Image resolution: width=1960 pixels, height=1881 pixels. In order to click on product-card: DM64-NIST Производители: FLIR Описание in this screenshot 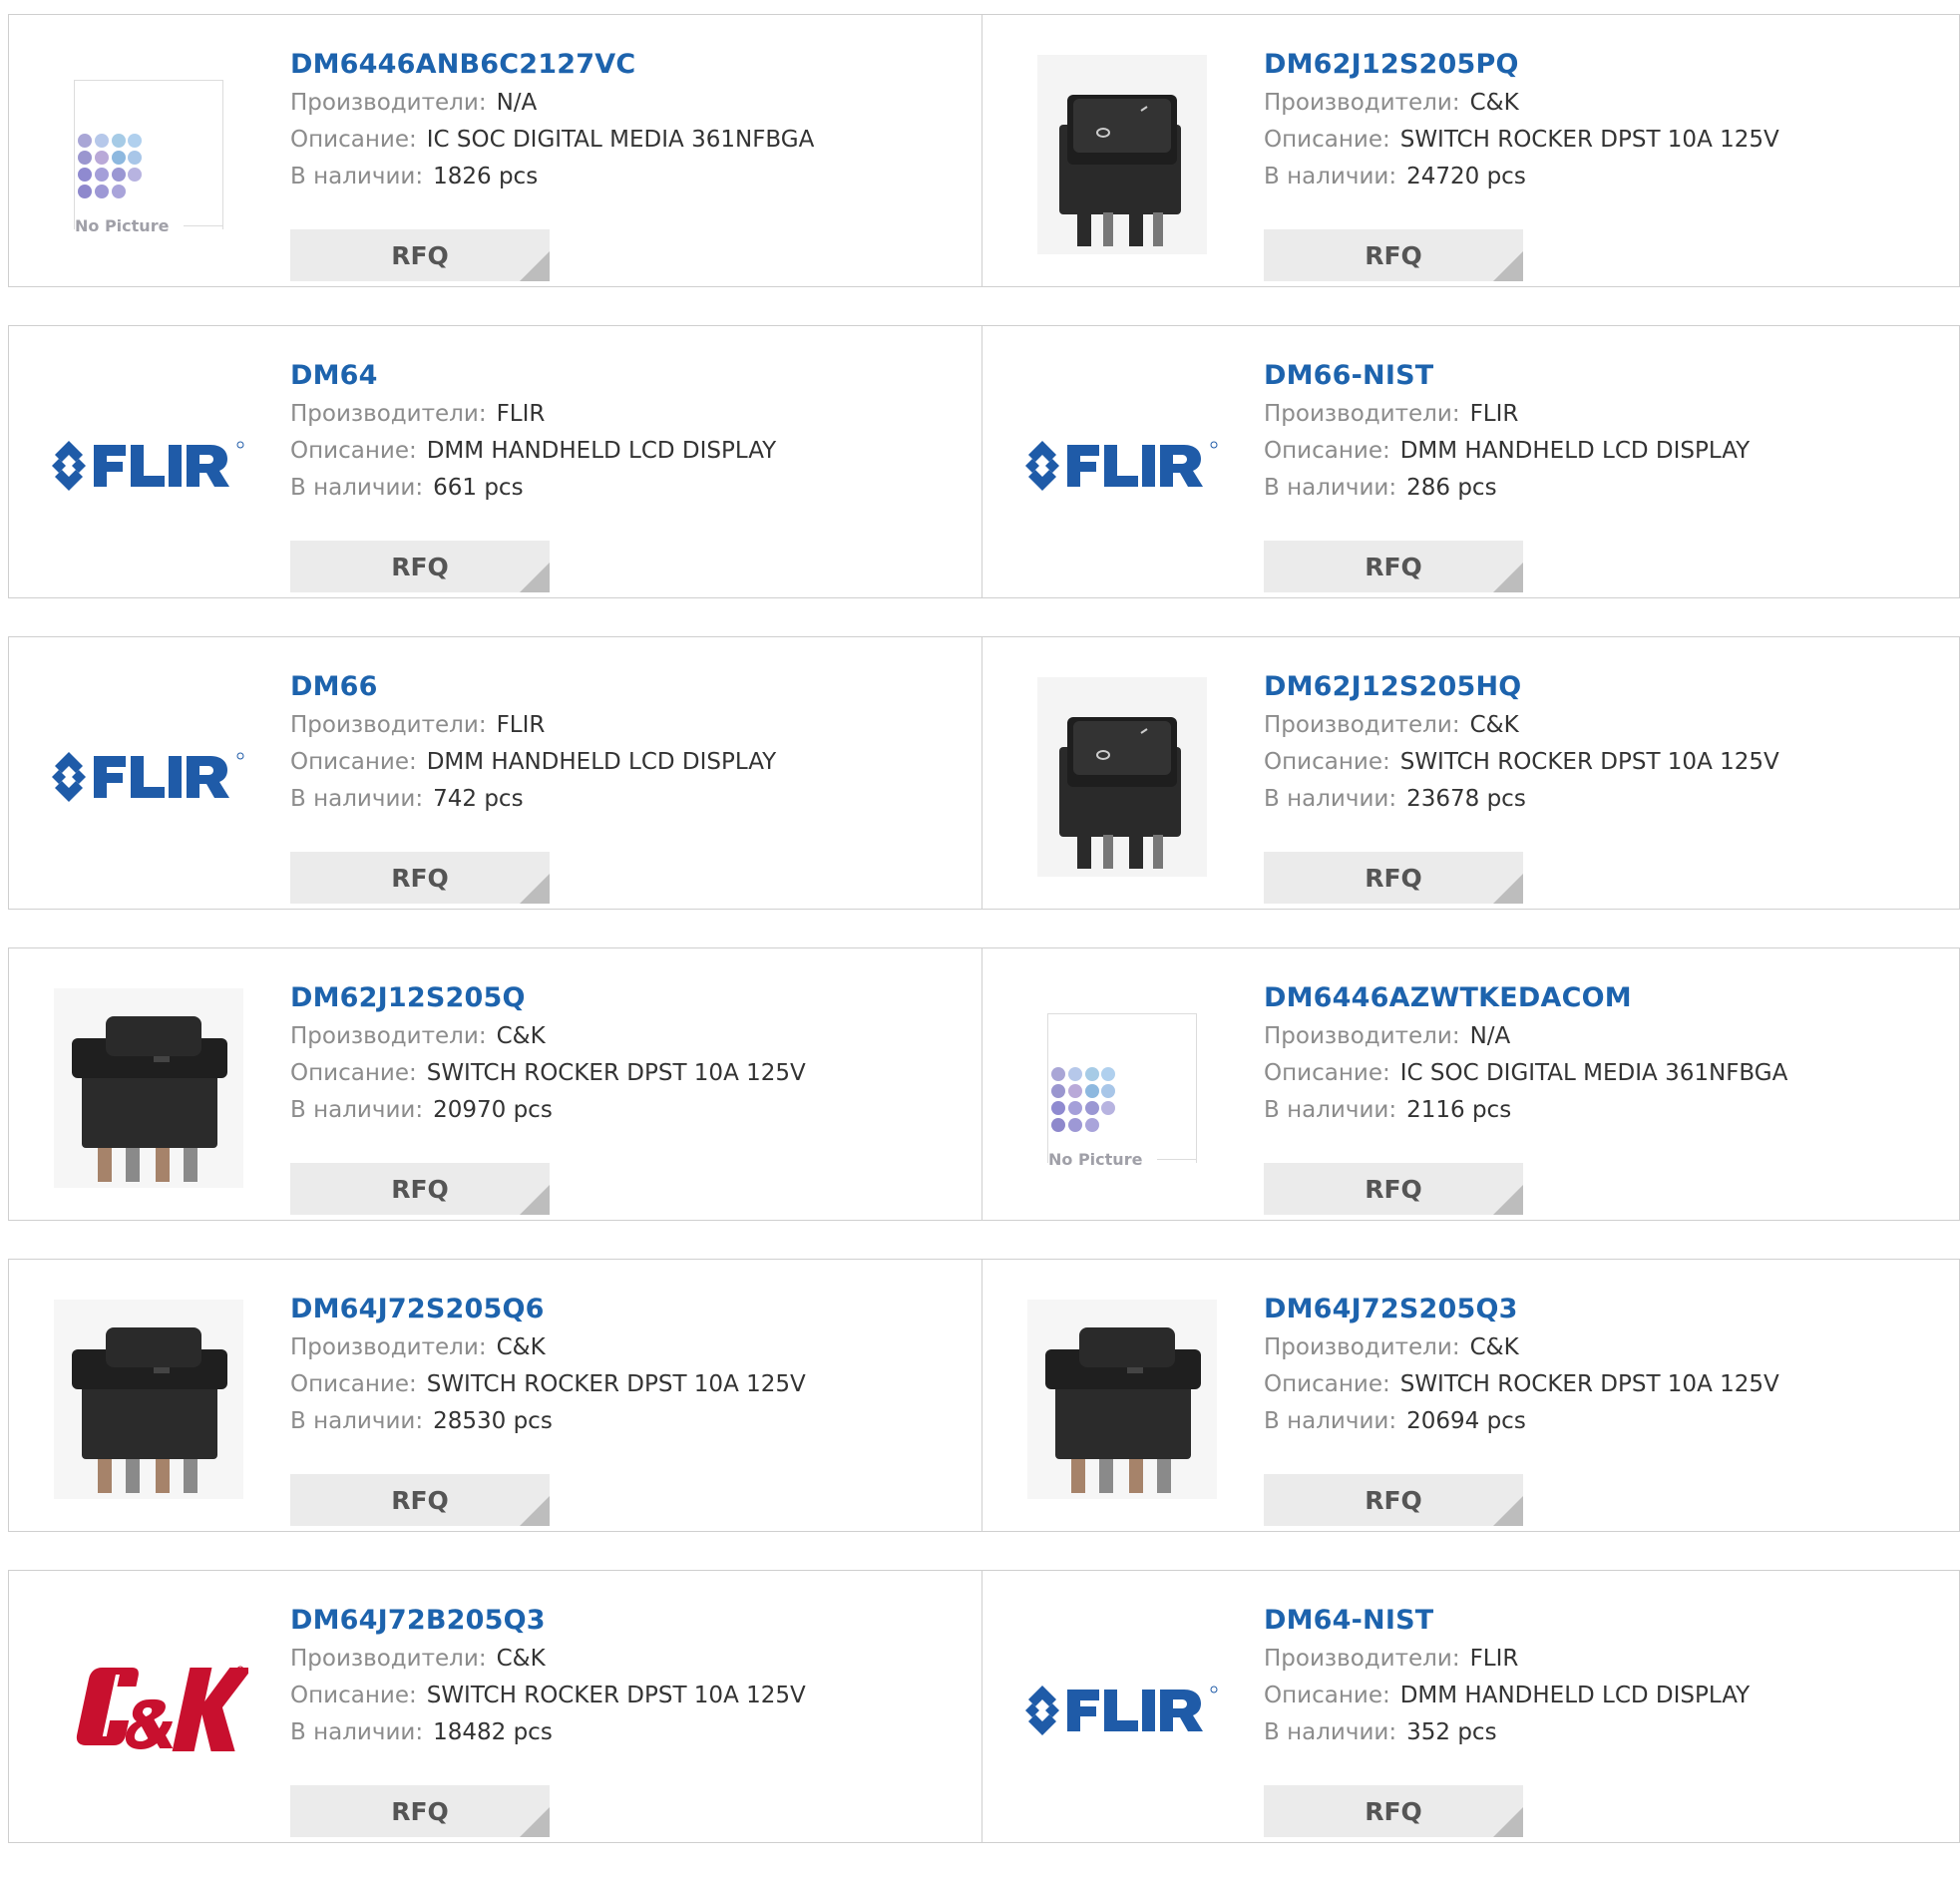, I will do `click(1471, 1706)`.